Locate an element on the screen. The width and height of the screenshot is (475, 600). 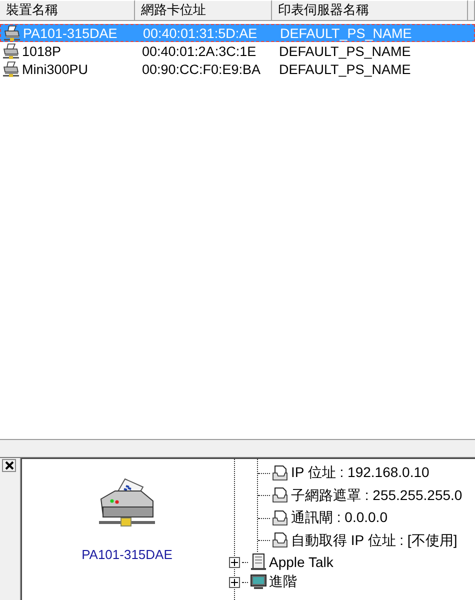
close-icon is located at coordinates (9, 465).